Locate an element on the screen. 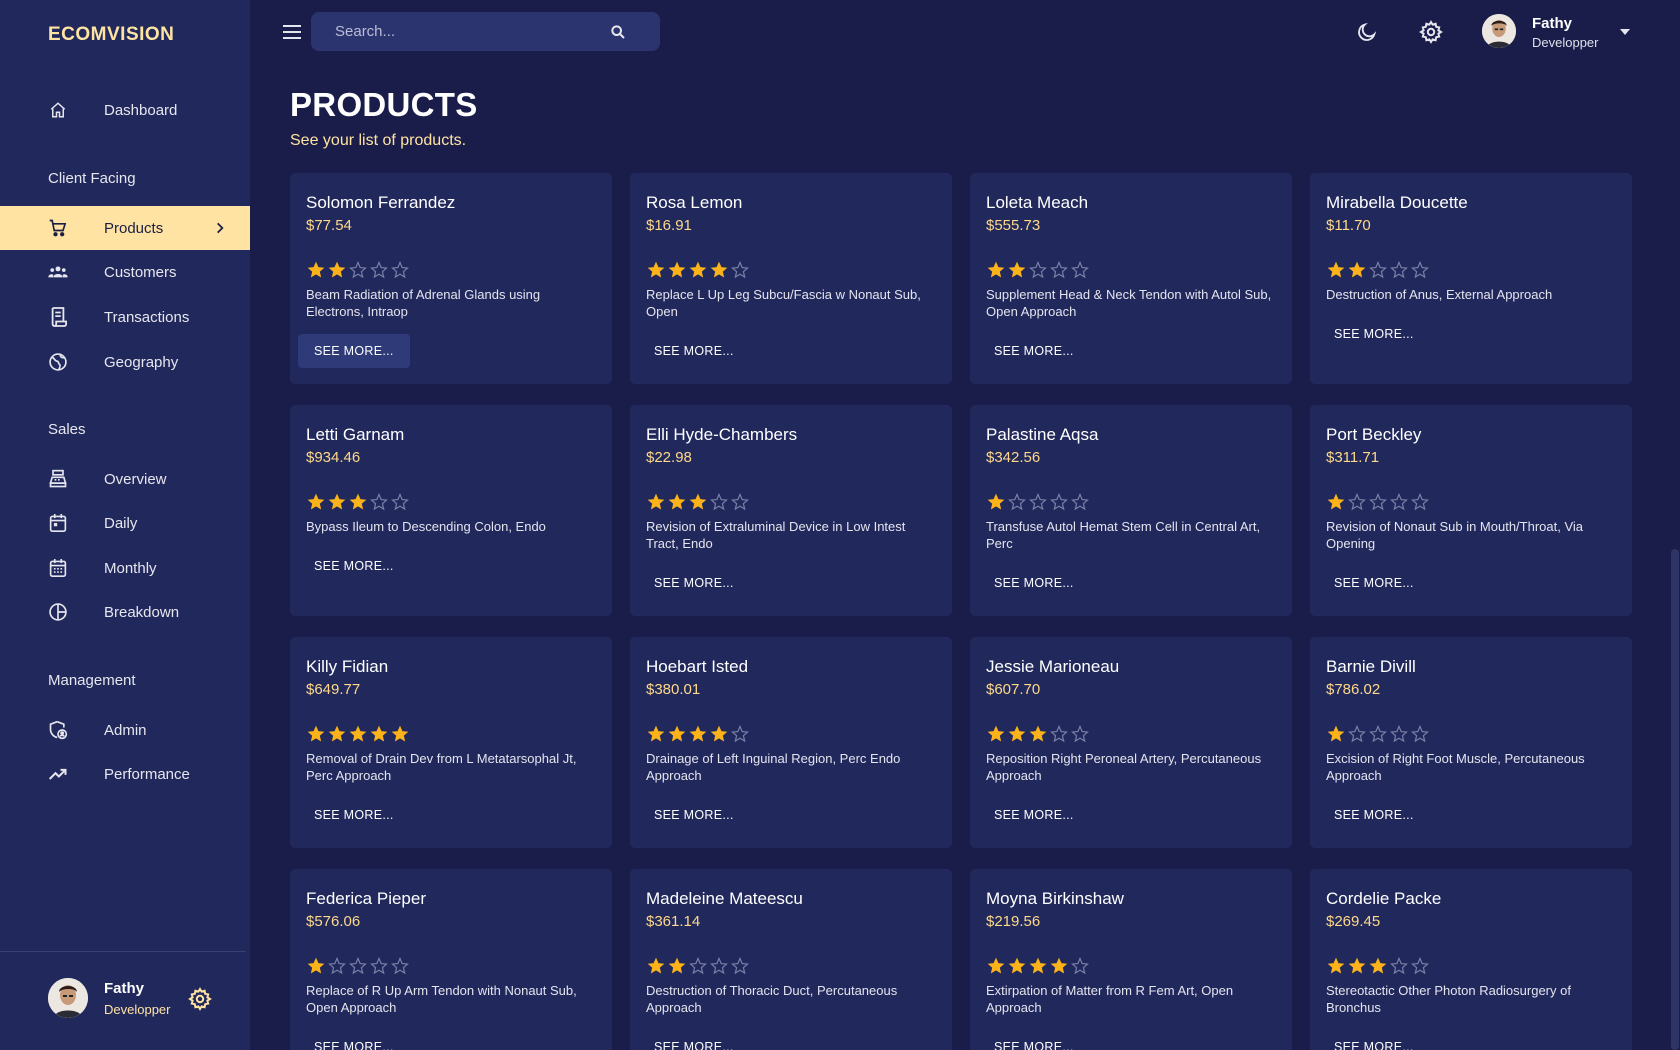 The height and width of the screenshot is (1050, 1680). sidebar-item-admin: Admin is located at coordinates (125, 730).